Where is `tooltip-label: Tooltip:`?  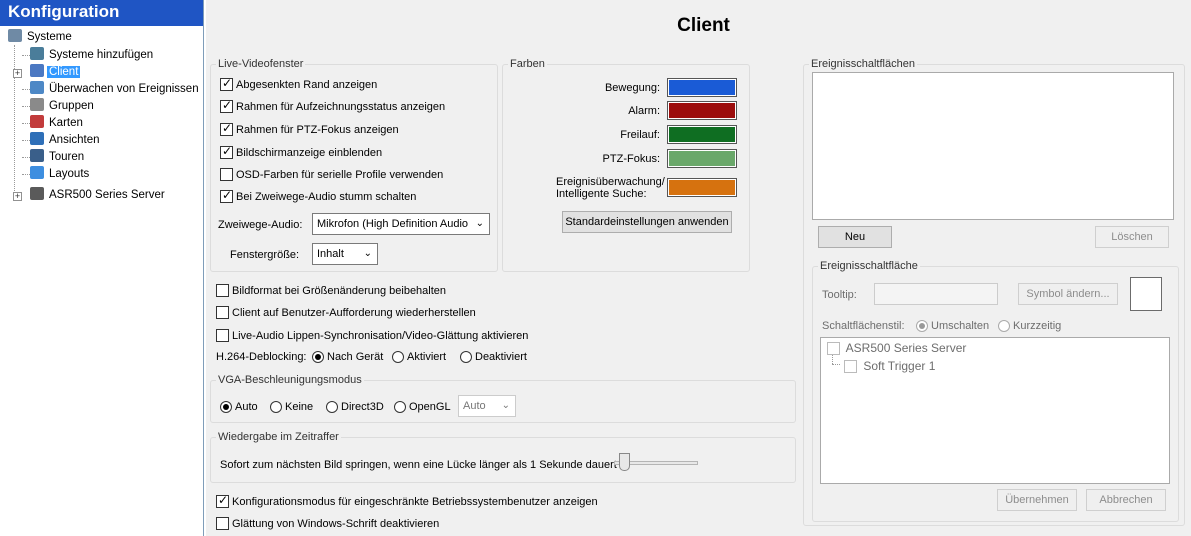 tooltip-label: Tooltip: is located at coordinates (839, 295).